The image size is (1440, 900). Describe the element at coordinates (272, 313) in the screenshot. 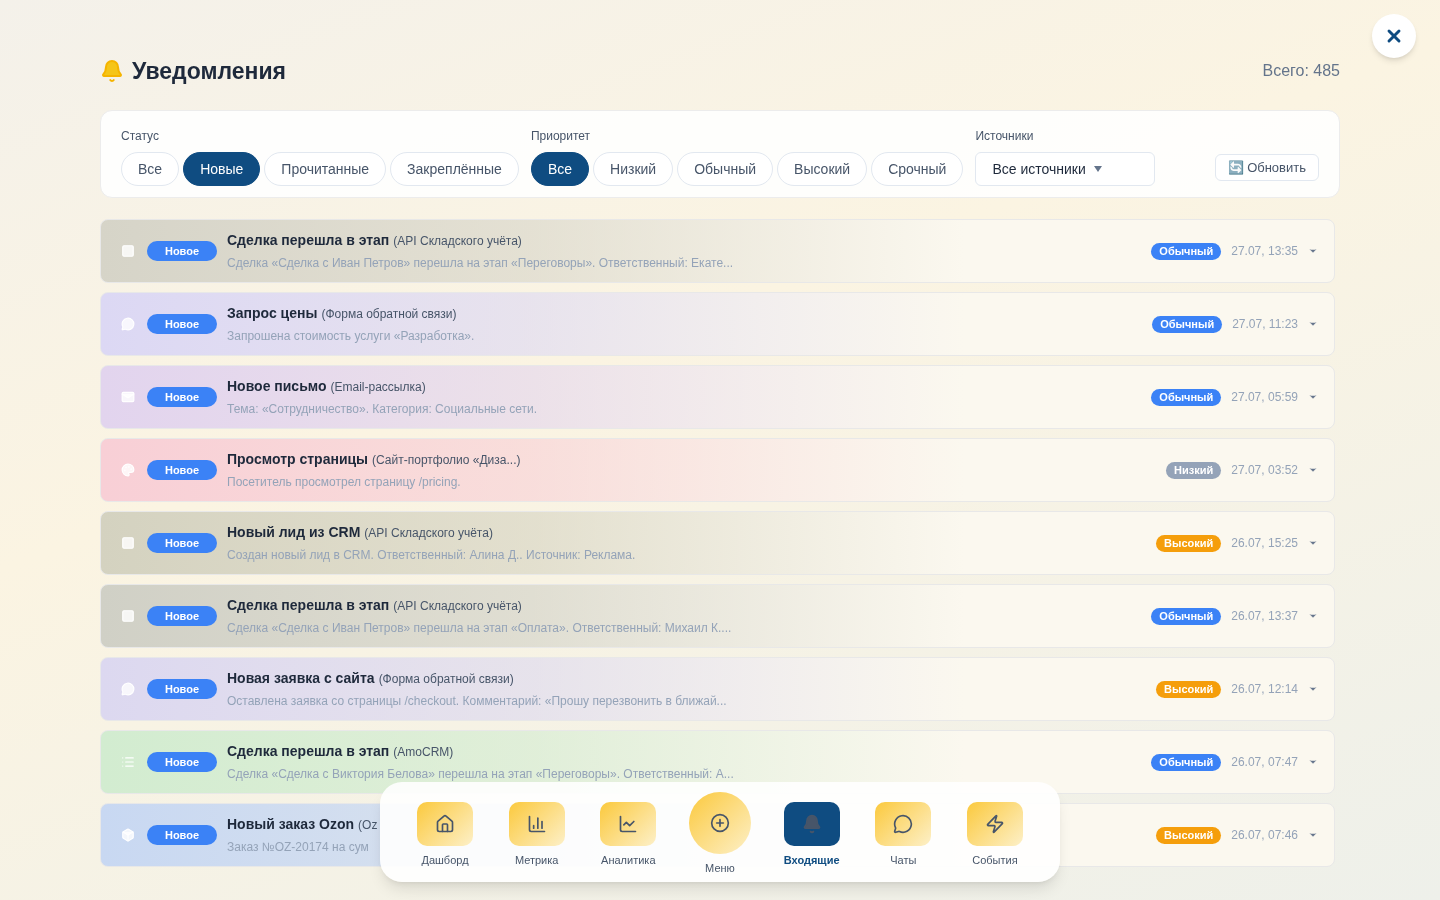

I see `notification-title: Запрос цены` at that location.